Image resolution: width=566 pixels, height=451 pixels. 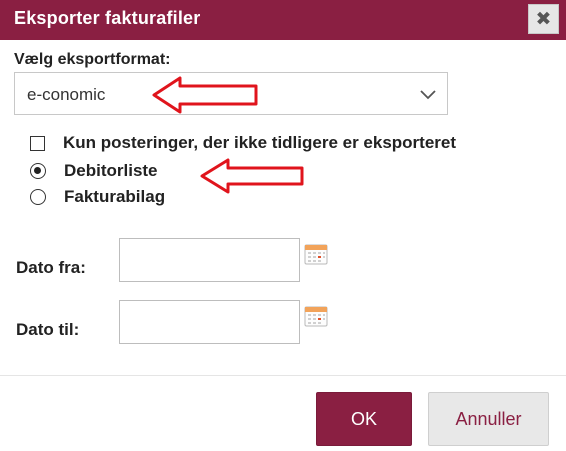 I want to click on radio-option-debitorliste: Debitorliste, so click(x=94, y=171).